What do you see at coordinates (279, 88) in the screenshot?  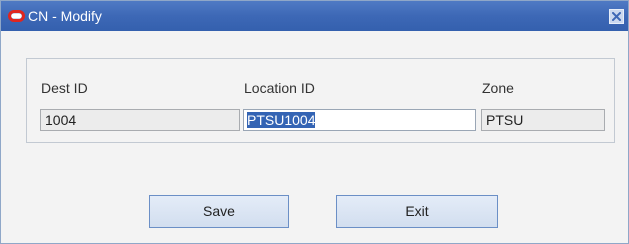 I see `location-id-label: Location ID` at bounding box center [279, 88].